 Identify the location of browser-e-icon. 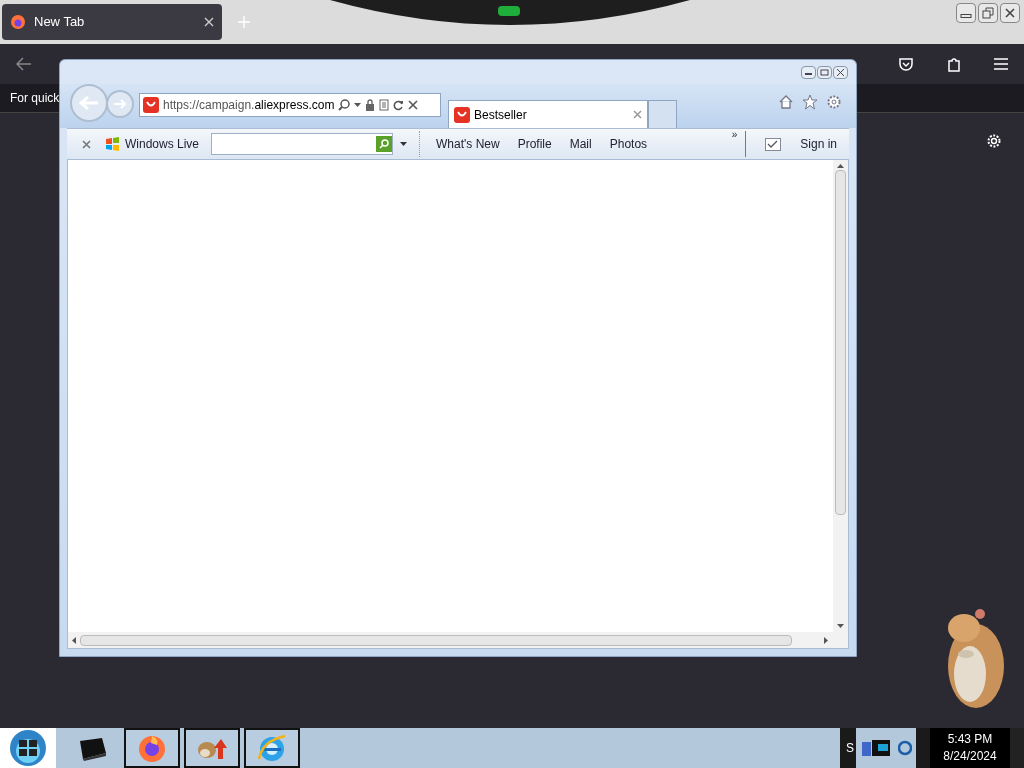
(272, 748).